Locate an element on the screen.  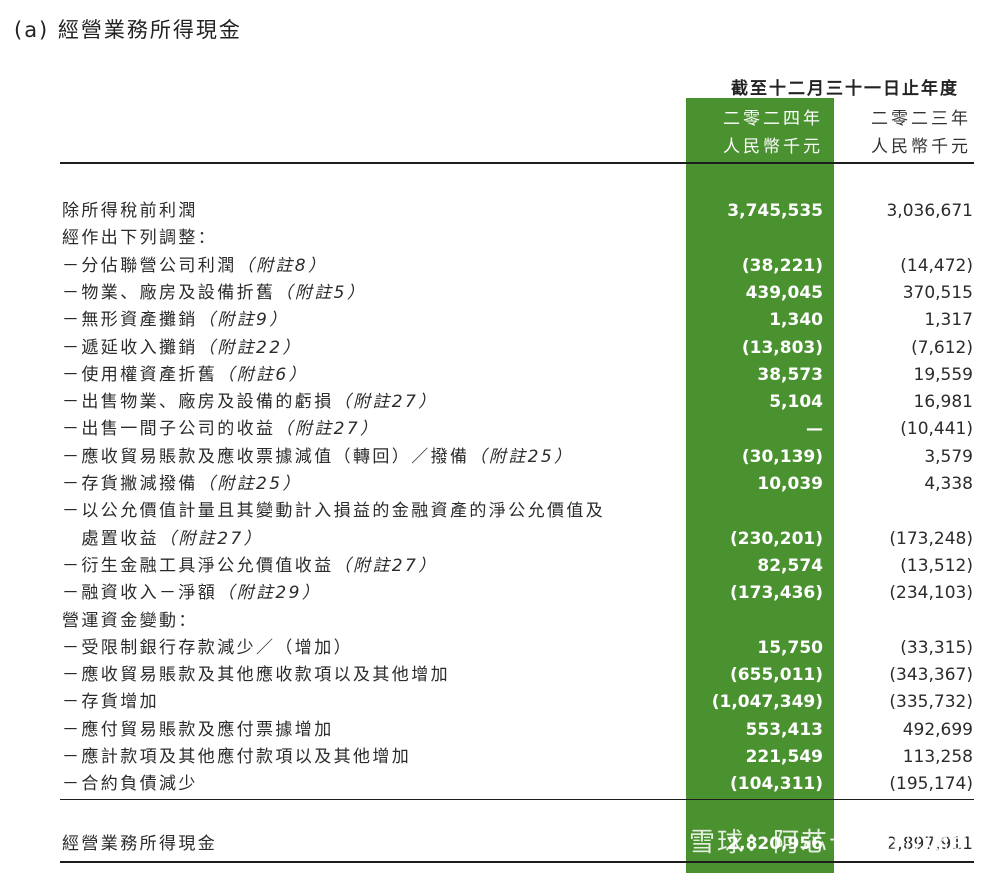
table-row: －衍生金融工具淨公允價值收益（附註27） 82,574 (13,512) is located at coordinates (499, 566).